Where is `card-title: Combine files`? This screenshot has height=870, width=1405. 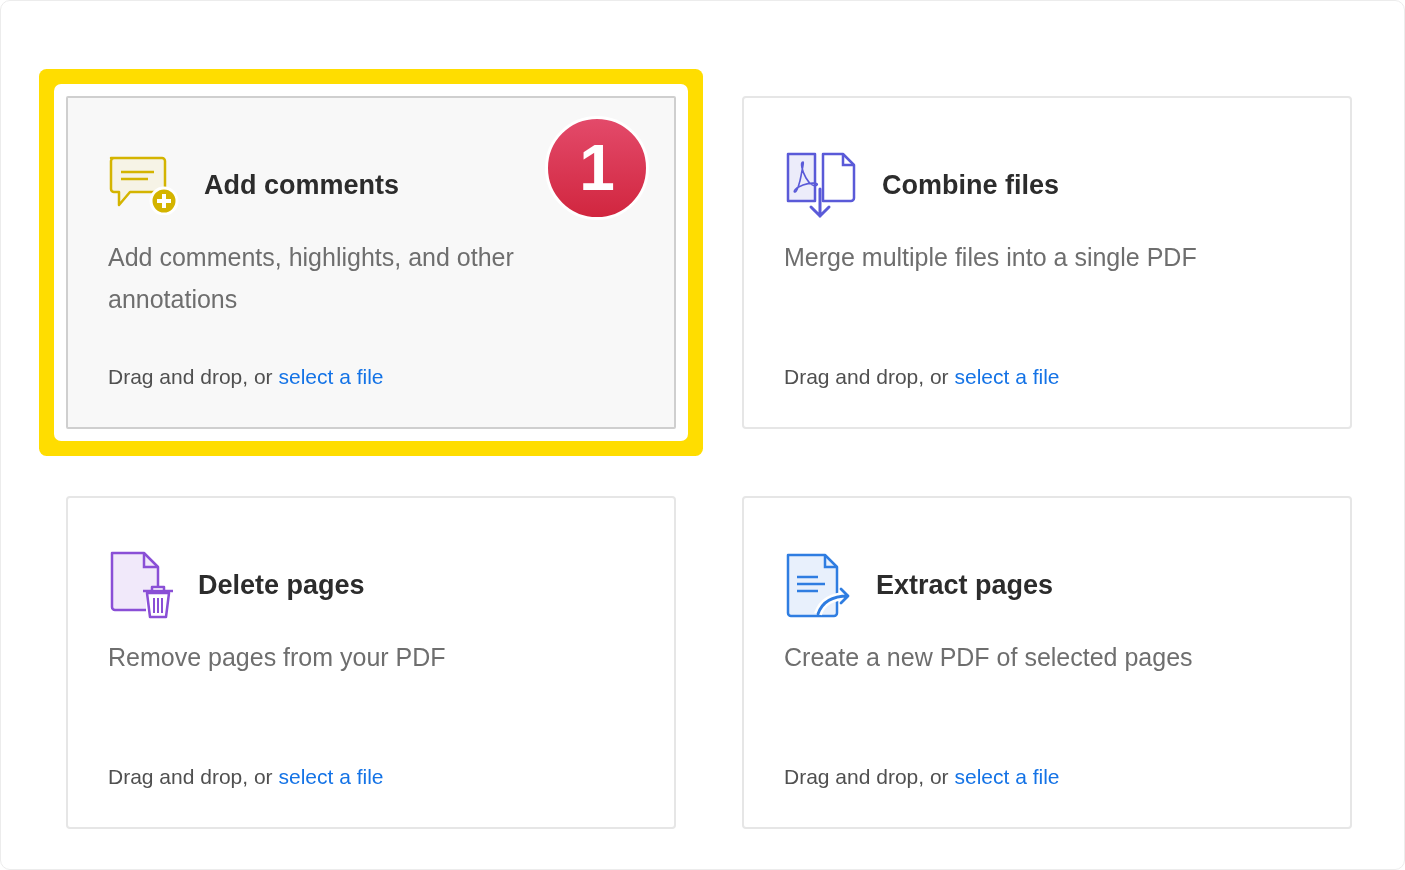
card-title: Combine files is located at coordinates (971, 185).